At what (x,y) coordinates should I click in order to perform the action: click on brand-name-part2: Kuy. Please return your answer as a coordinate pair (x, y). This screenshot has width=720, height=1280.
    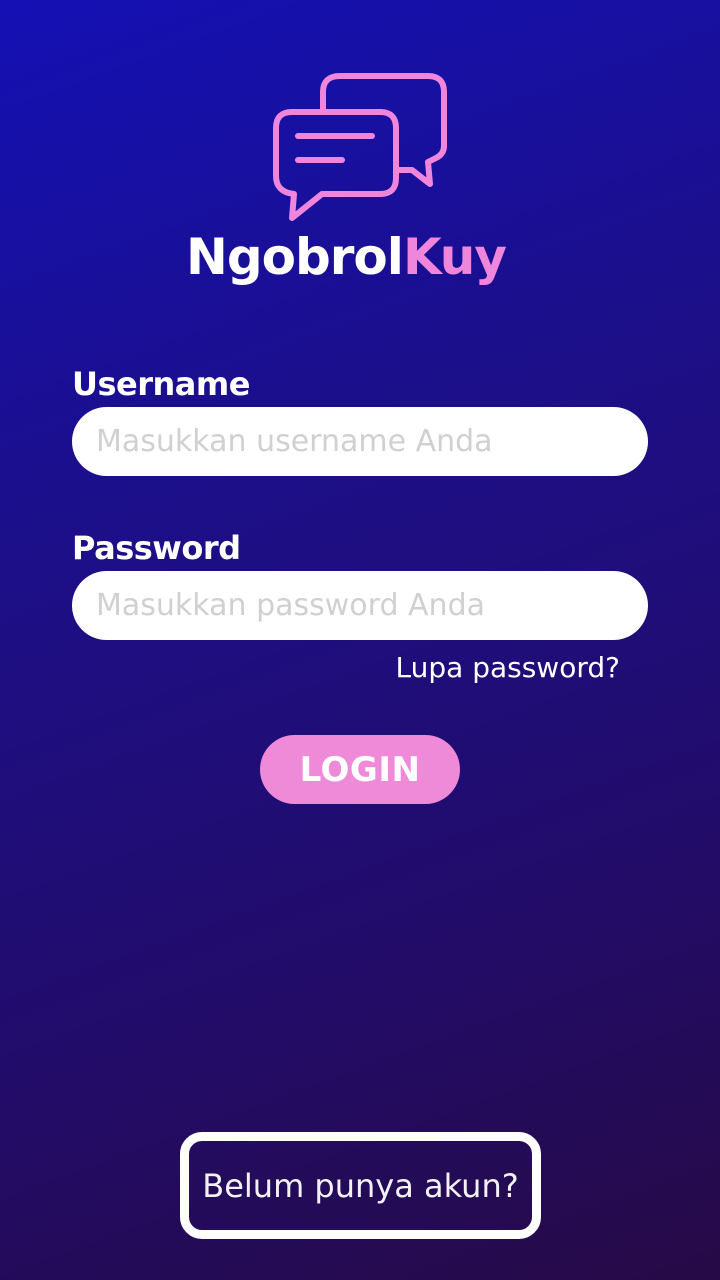
    Looking at the image, I should click on (454, 257).